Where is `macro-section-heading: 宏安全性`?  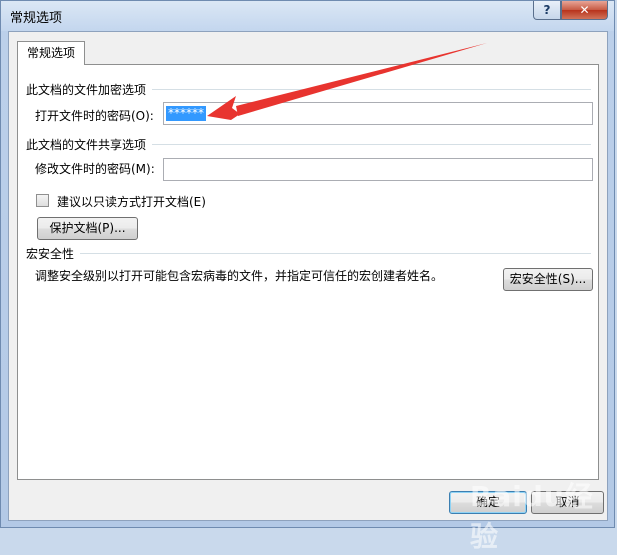 macro-section-heading: 宏安全性 is located at coordinates (308, 253).